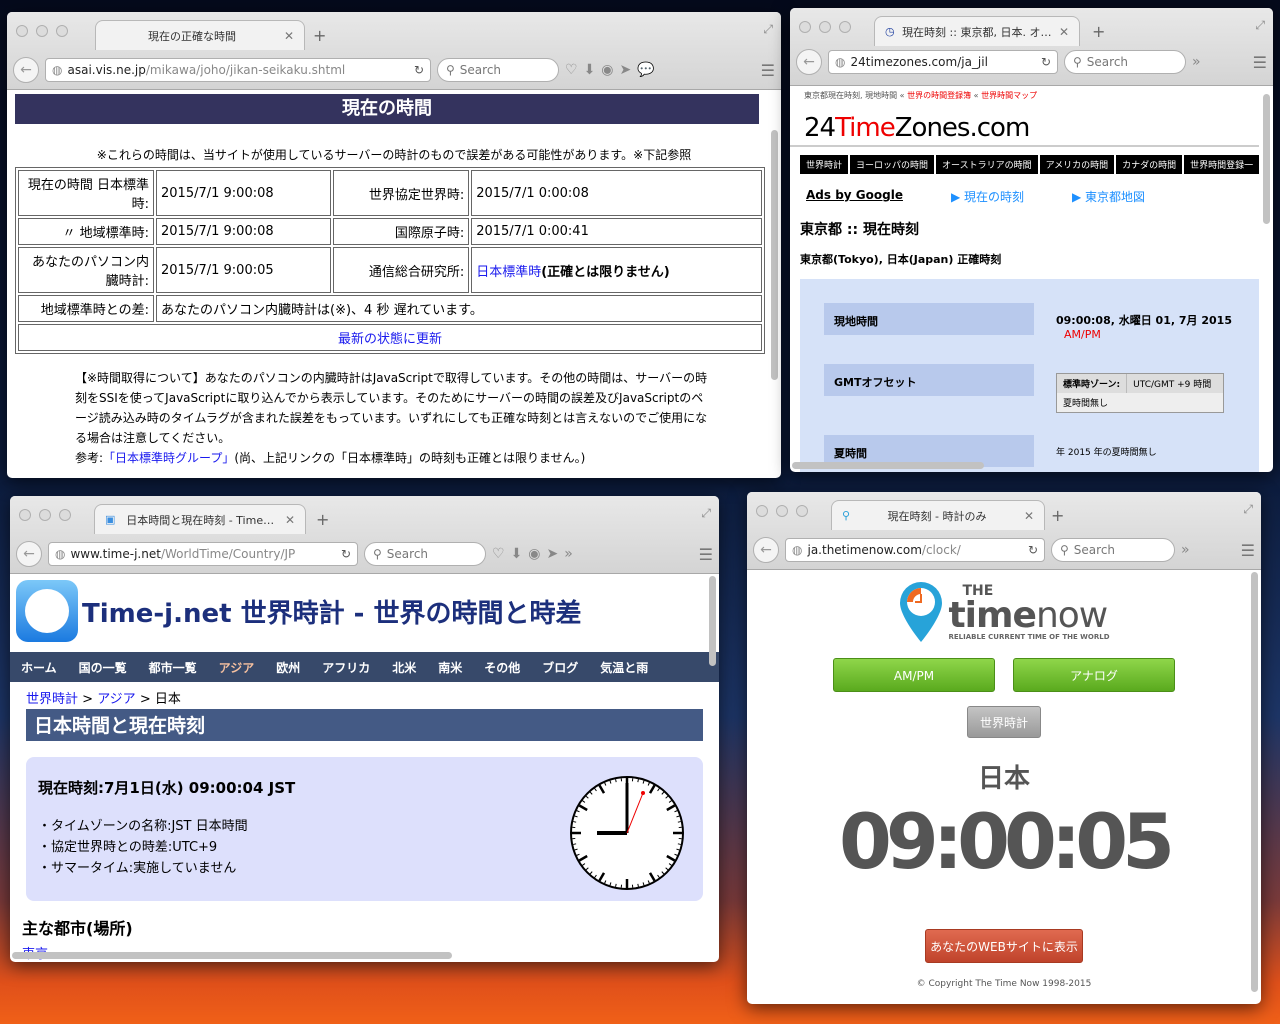 The image size is (1280, 1024). I want to click on url-bar: ◍ ja.thetimenow.com/clock/ ↻, so click(915, 550).